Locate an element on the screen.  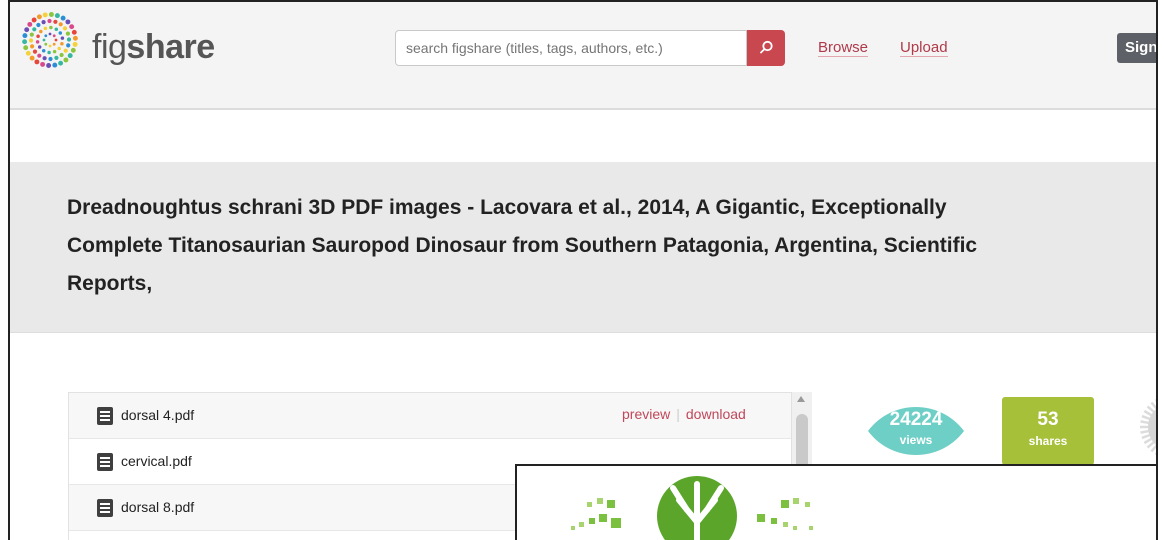
views-stat: 24224 views is located at coordinates (916, 431).